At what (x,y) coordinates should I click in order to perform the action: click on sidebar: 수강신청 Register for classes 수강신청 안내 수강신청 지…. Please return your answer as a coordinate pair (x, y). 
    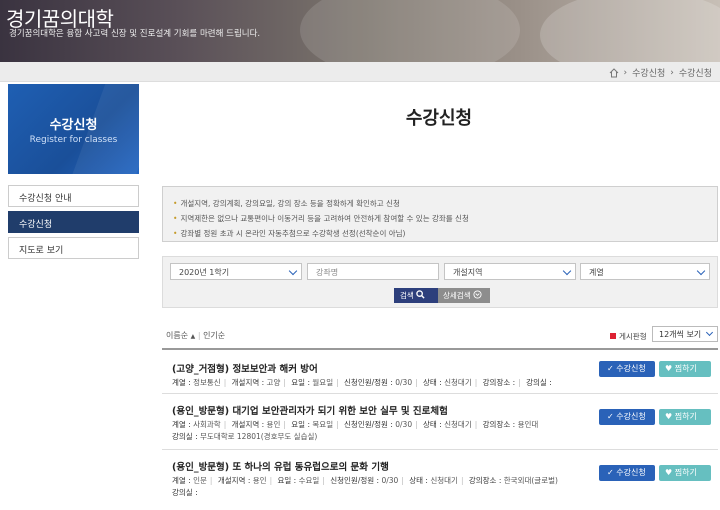
    Looking at the image, I should click on (73, 173).